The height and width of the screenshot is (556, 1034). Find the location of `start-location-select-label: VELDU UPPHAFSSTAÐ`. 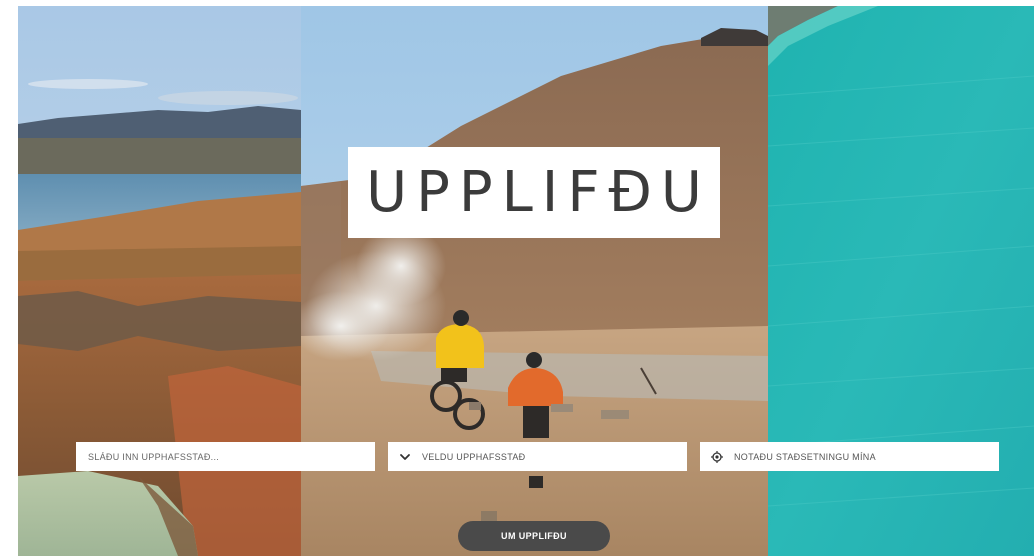

start-location-select-label: VELDU UPPHAFSSTAÐ is located at coordinates (474, 456).